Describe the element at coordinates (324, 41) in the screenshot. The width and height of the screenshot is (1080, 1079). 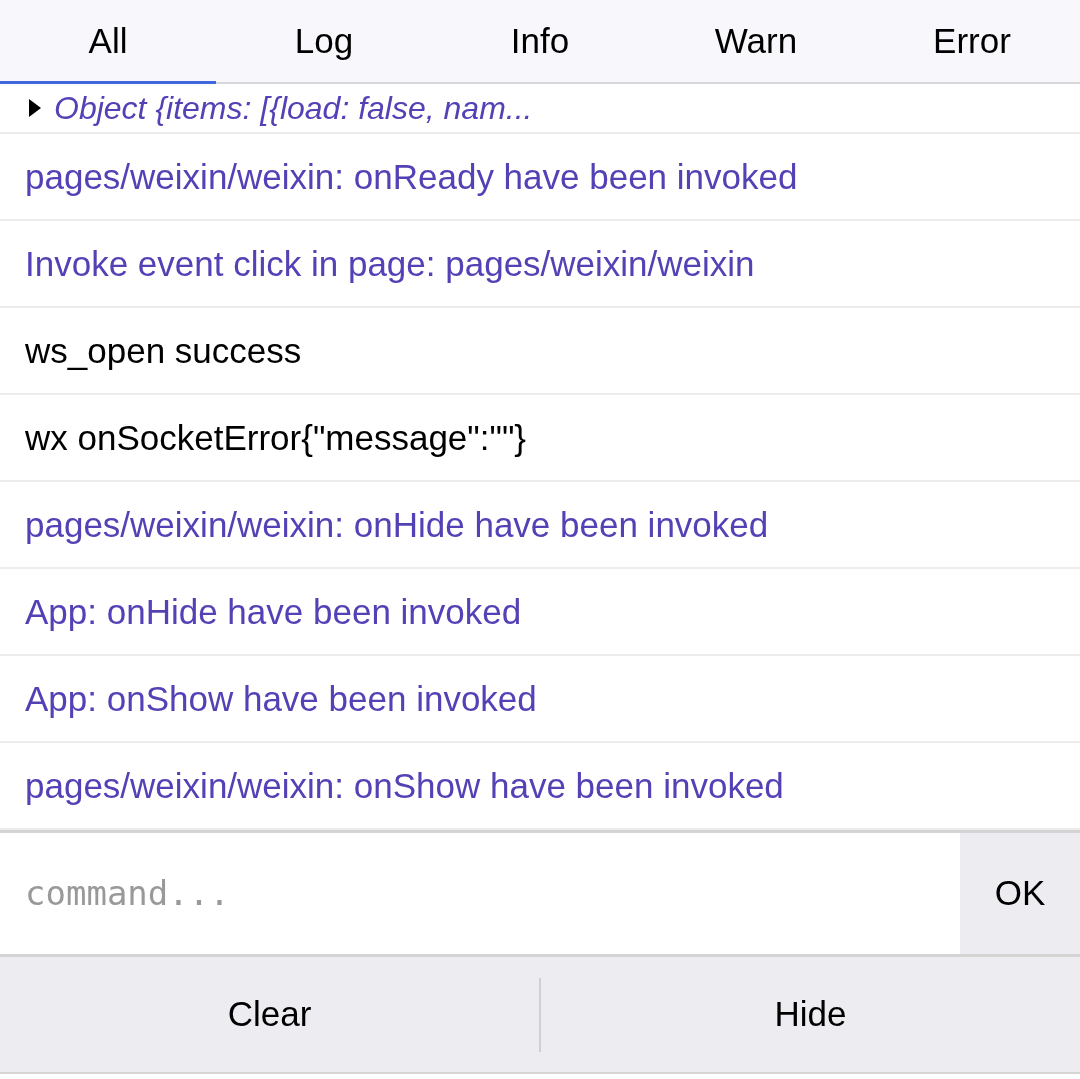
I see `filter-tab: Log` at that location.